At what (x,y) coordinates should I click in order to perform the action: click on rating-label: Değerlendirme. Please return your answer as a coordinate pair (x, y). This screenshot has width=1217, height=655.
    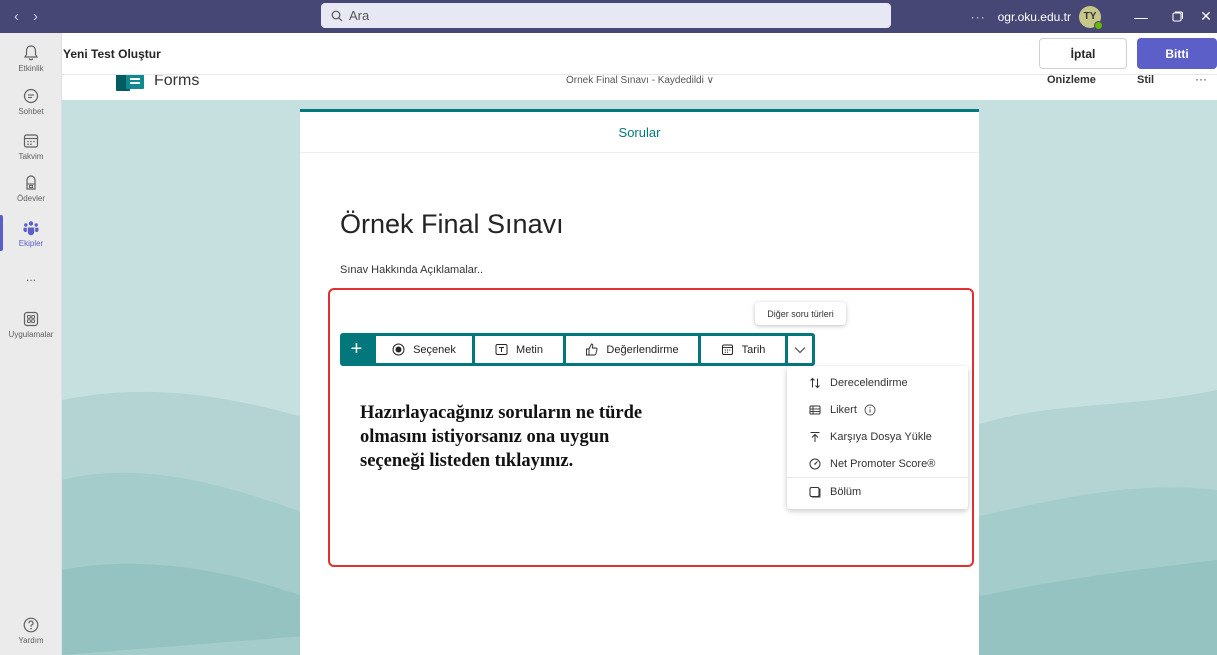
    Looking at the image, I should click on (642, 349).